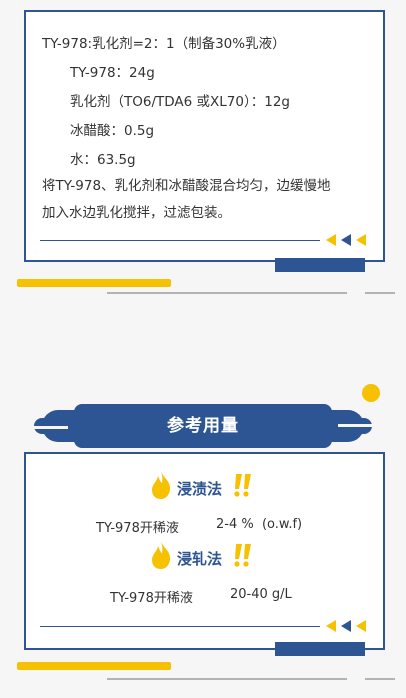 The height and width of the screenshot is (698, 406). Describe the element at coordinates (200, 559) in the screenshot. I see `method-title: 浸轧法` at that location.